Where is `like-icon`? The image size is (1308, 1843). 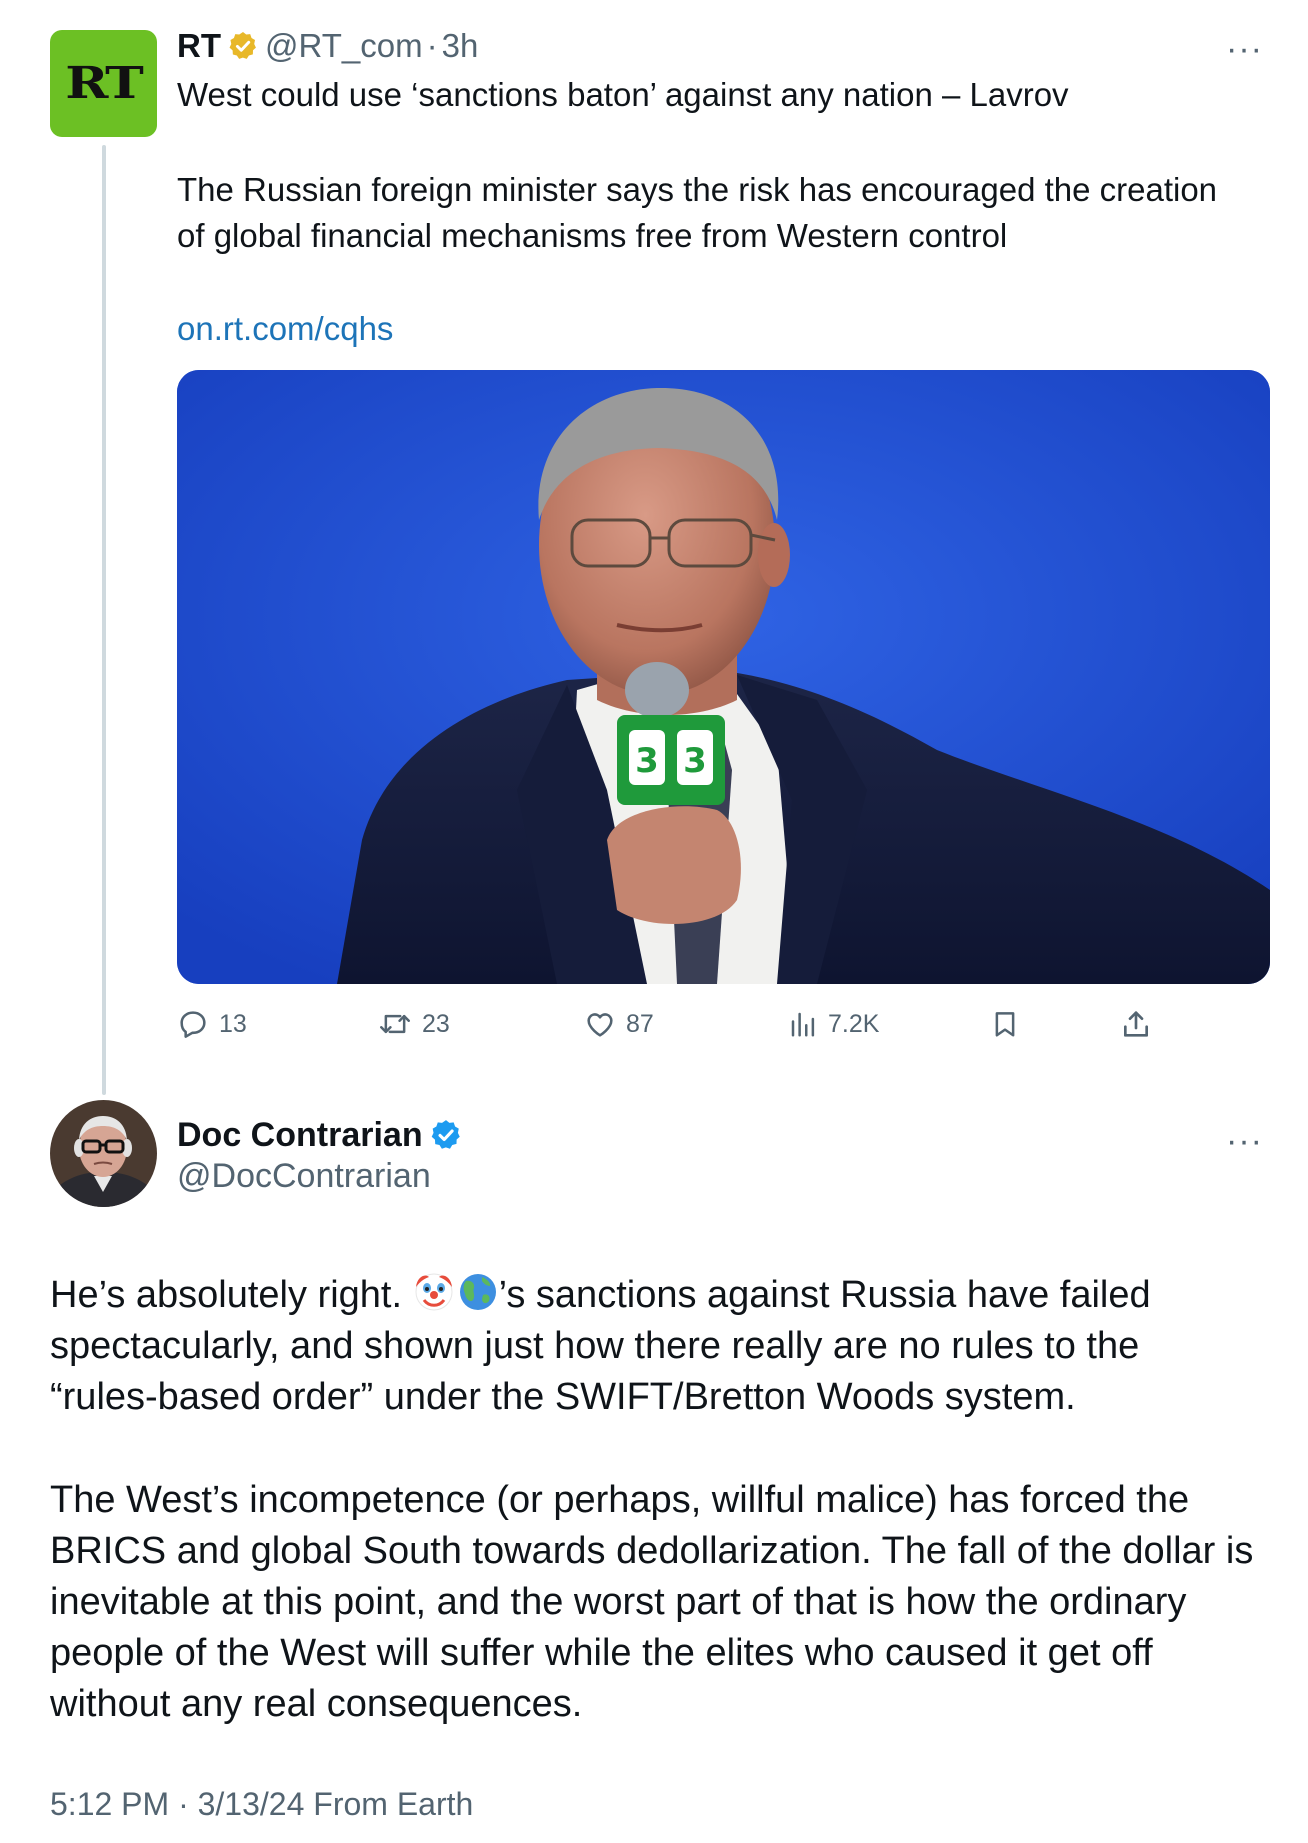
like-icon is located at coordinates (600, 1025).